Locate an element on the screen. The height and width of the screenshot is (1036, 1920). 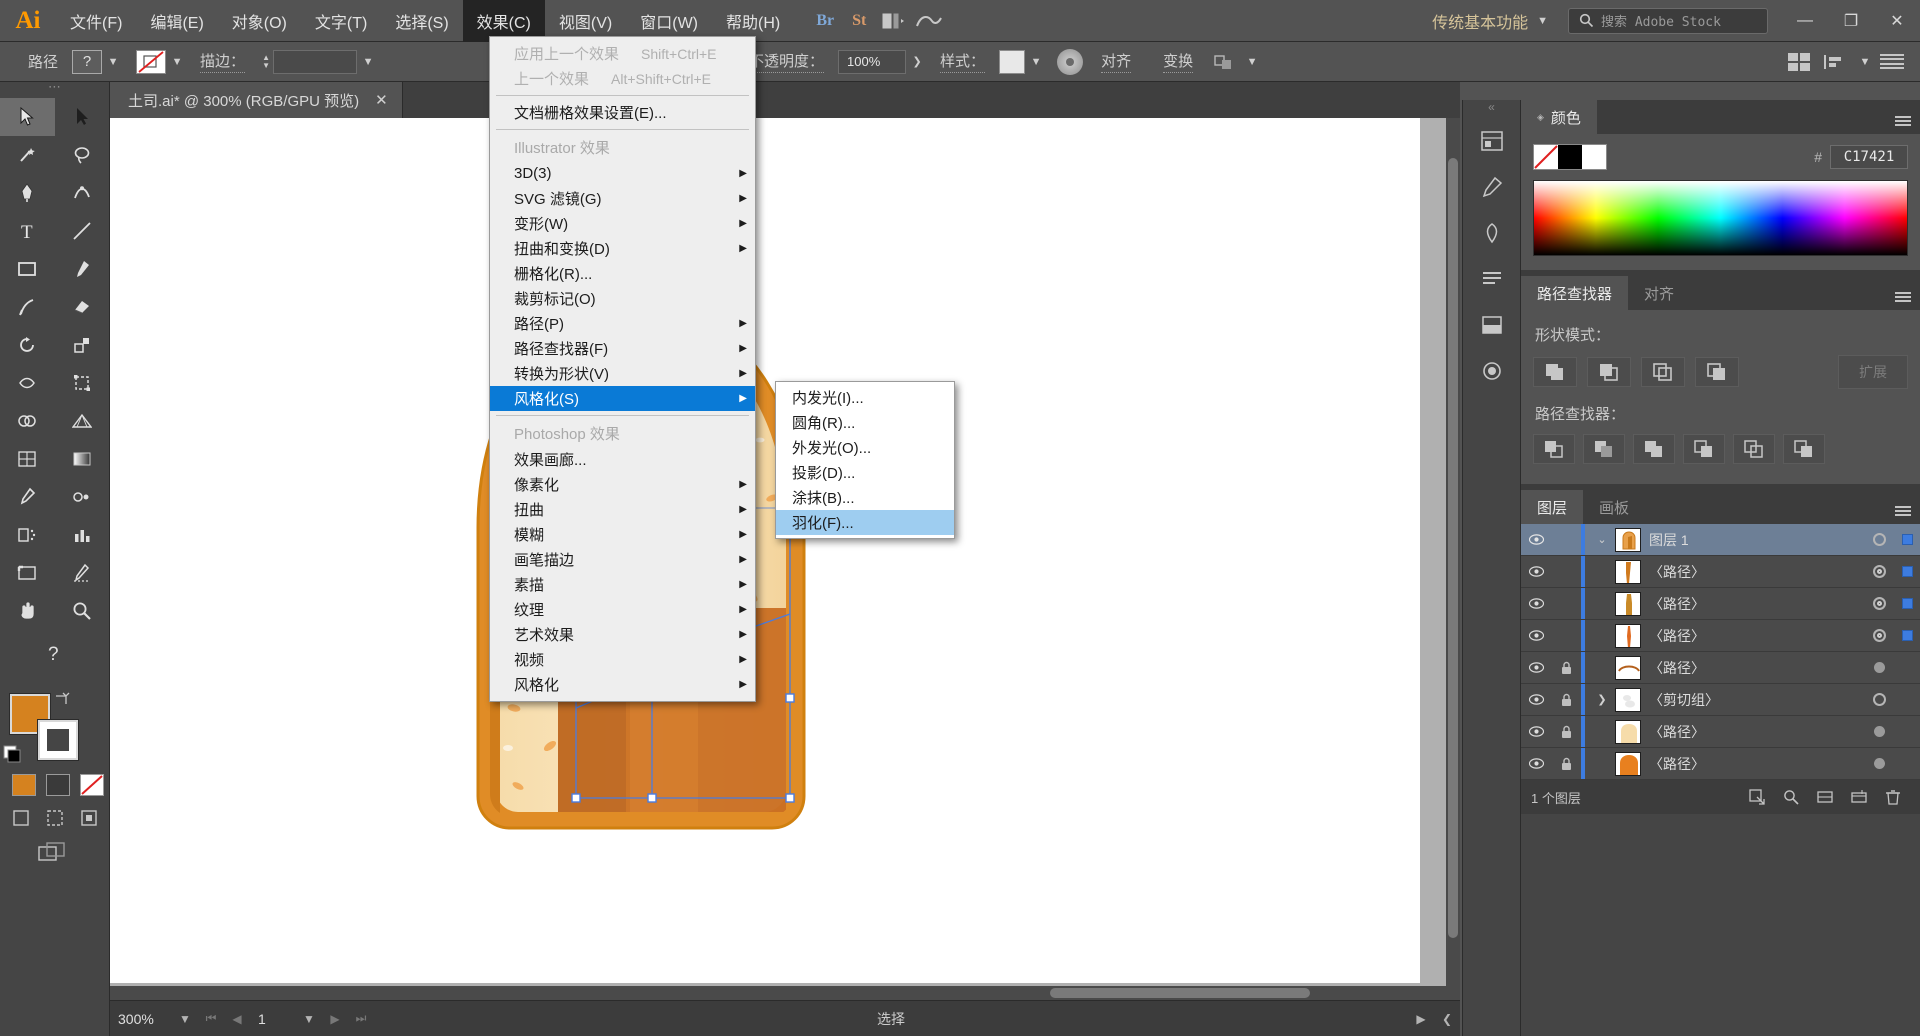
scale-tool is located at coordinates (82, 345).